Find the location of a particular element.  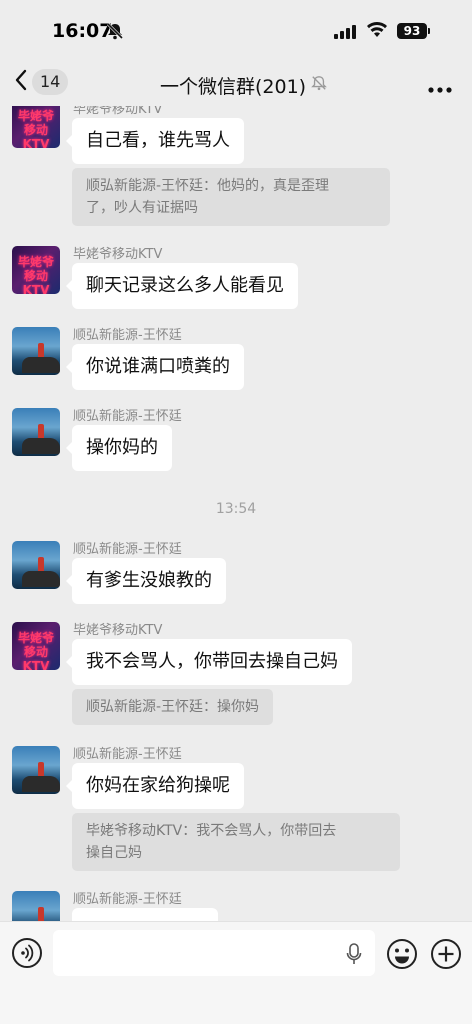

quote-line: 操自己妈 is located at coordinates (114, 853).